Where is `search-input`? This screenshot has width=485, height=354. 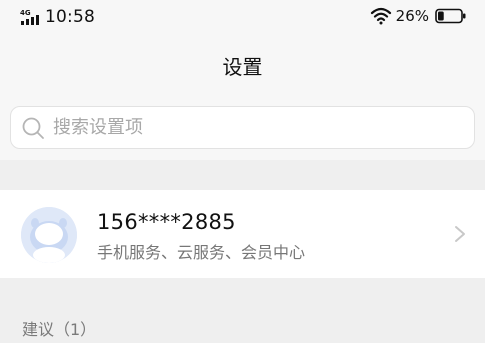
search-input is located at coordinates (253, 127).